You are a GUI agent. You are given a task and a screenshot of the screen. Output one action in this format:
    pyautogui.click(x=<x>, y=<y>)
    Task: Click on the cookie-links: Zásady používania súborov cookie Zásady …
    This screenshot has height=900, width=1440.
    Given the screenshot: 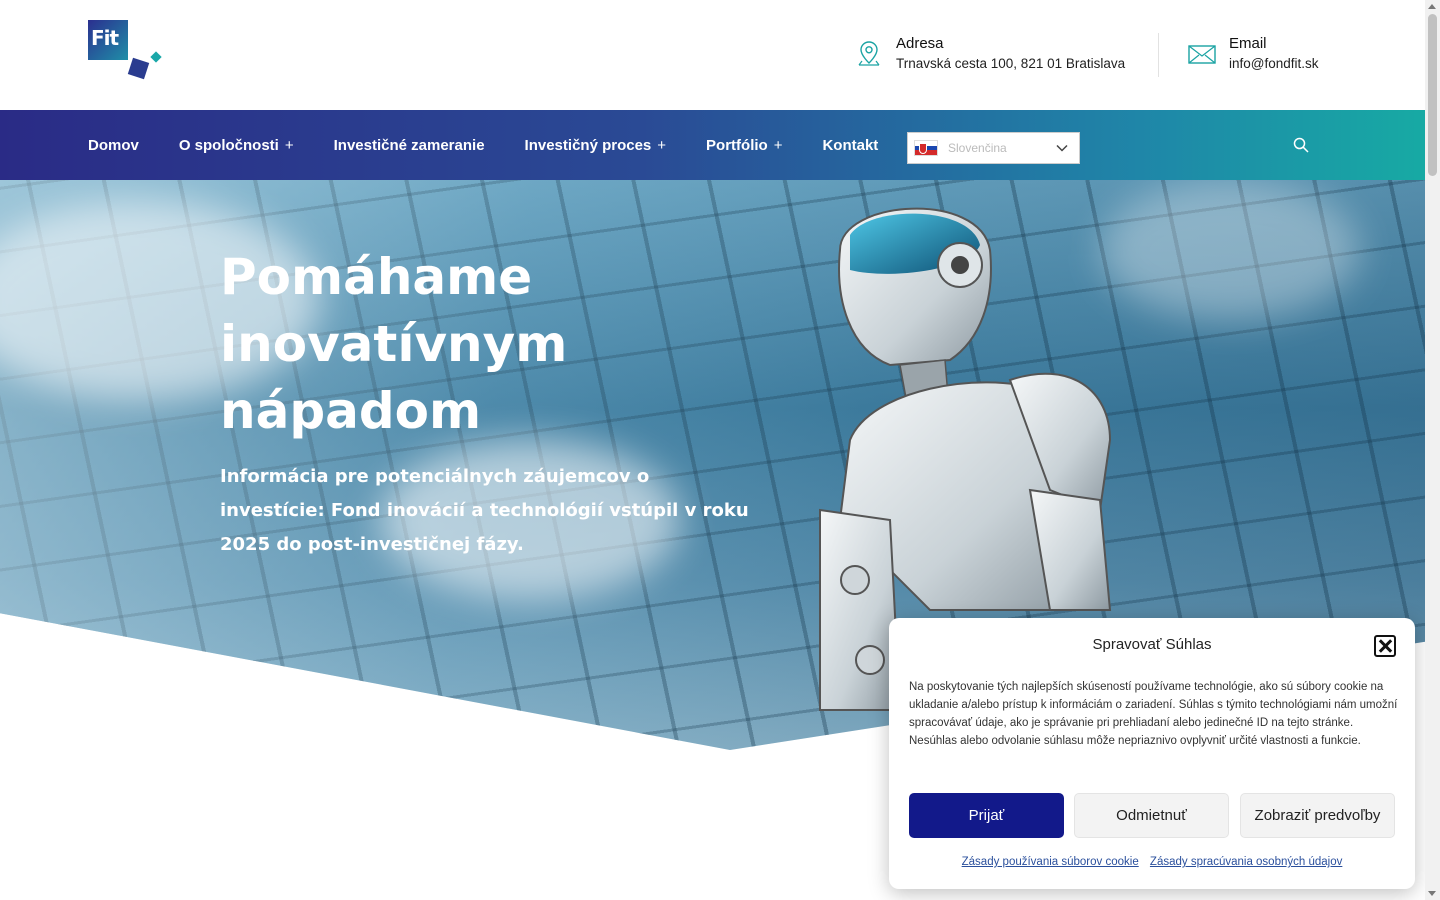 What is the action you would take?
    pyautogui.click(x=1152, y=862)
    